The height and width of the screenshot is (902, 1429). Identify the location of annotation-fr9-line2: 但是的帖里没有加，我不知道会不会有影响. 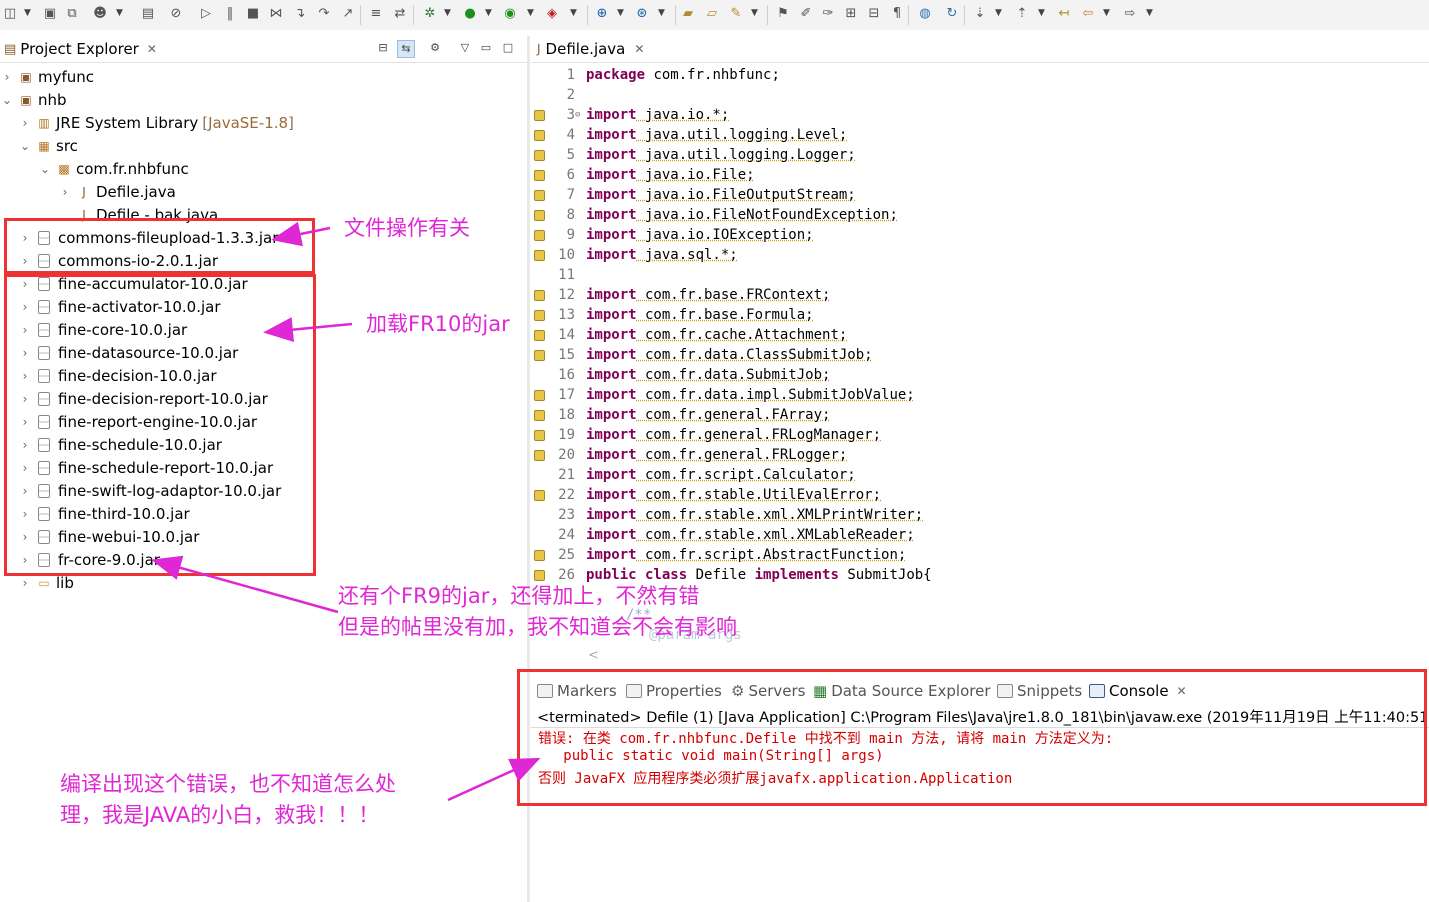
(537, 627).